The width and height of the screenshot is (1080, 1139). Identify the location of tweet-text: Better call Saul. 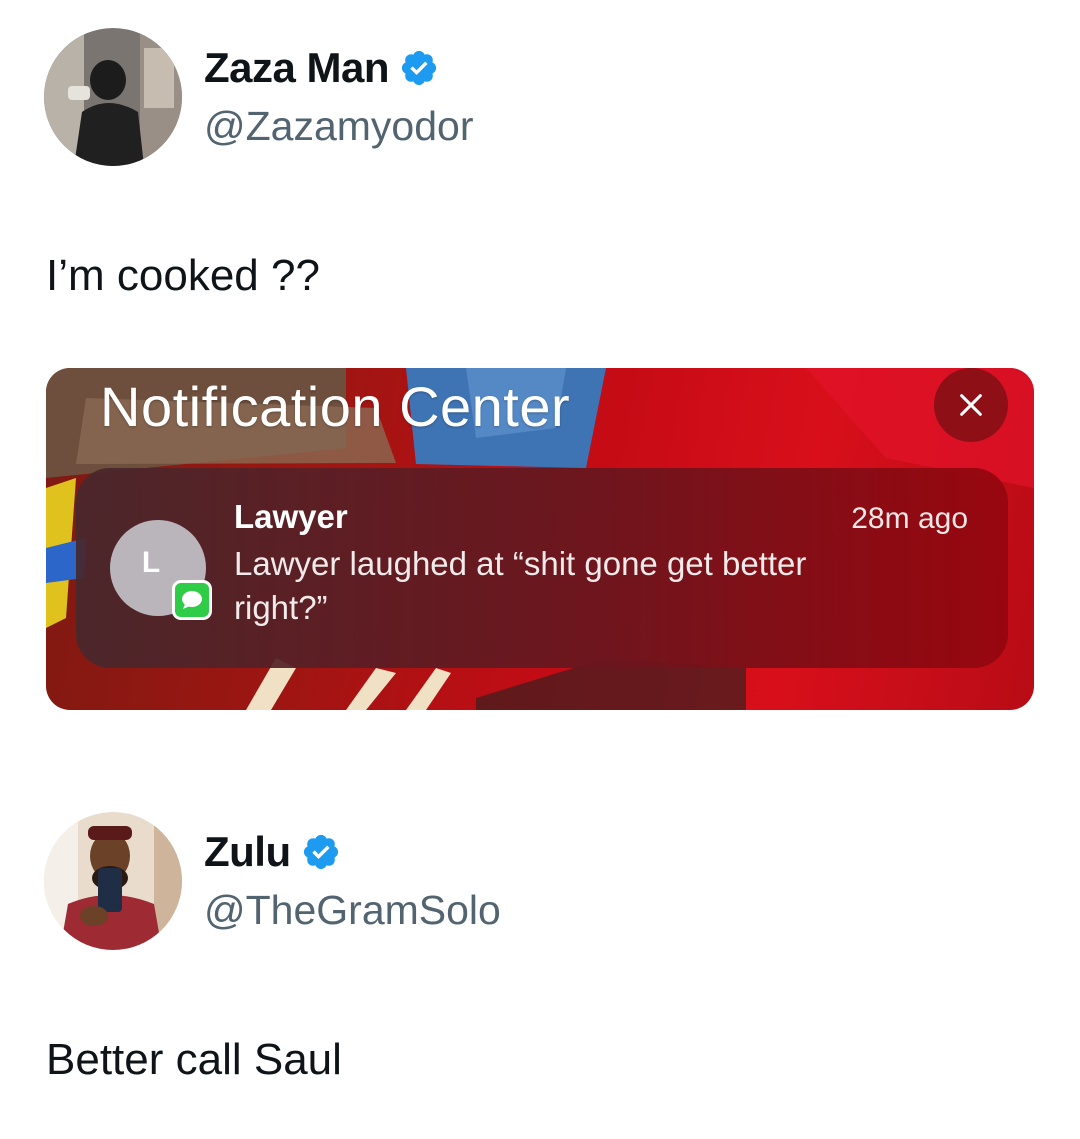
(194, 1059).